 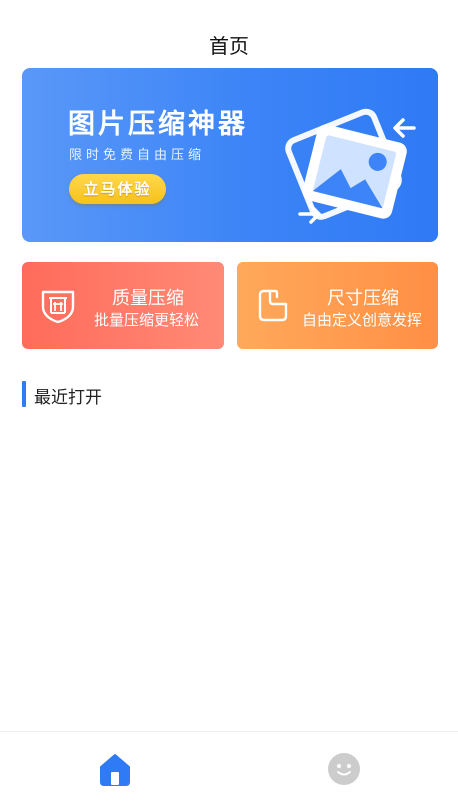 What do you see at coordinates (229, 46) in the screenshot?
I see `page-title: 首页` at bounding box center [229, 46].